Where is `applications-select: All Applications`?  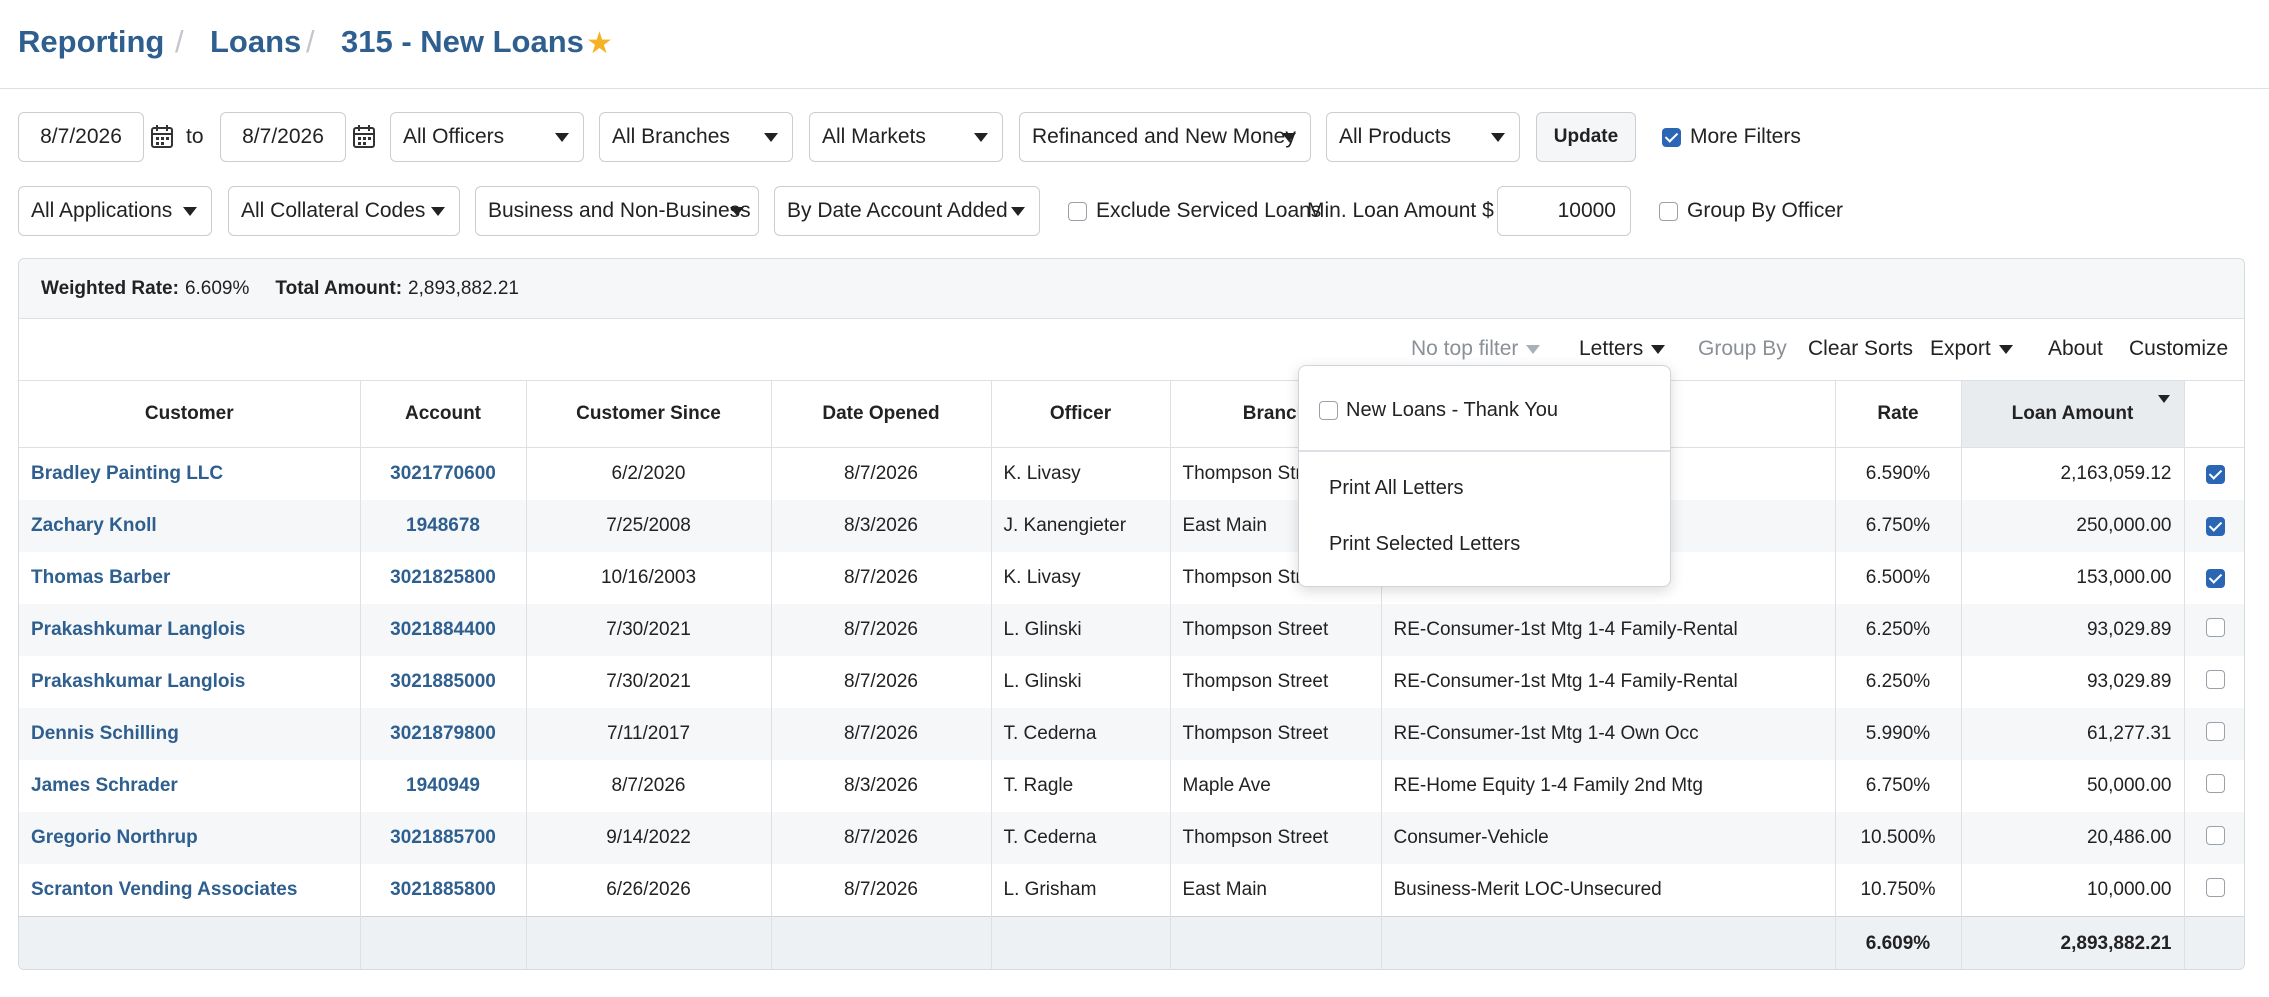 applications-select: All Applications is located at coordinates (115, 211).